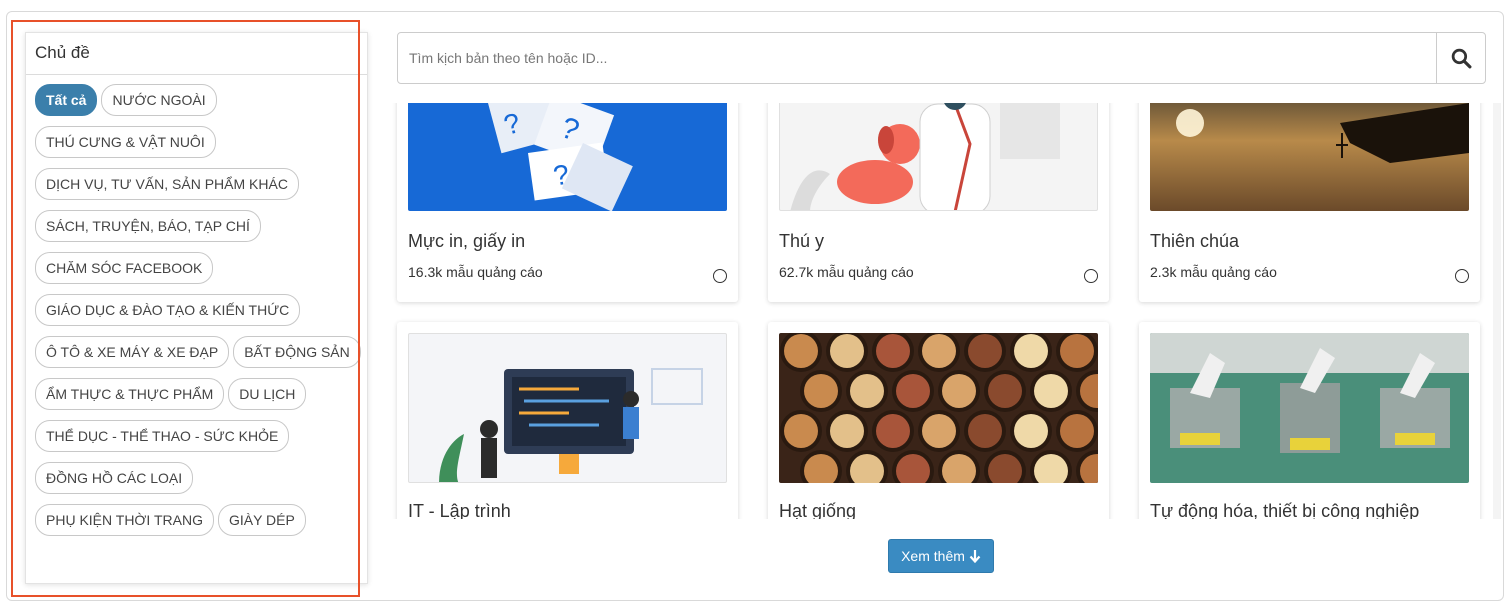 This screenshot has height=607, width=1509. Describe the element at coordinates (459, 510) in the screenshot. I see `card-title: IT - Lập trình` at that location.